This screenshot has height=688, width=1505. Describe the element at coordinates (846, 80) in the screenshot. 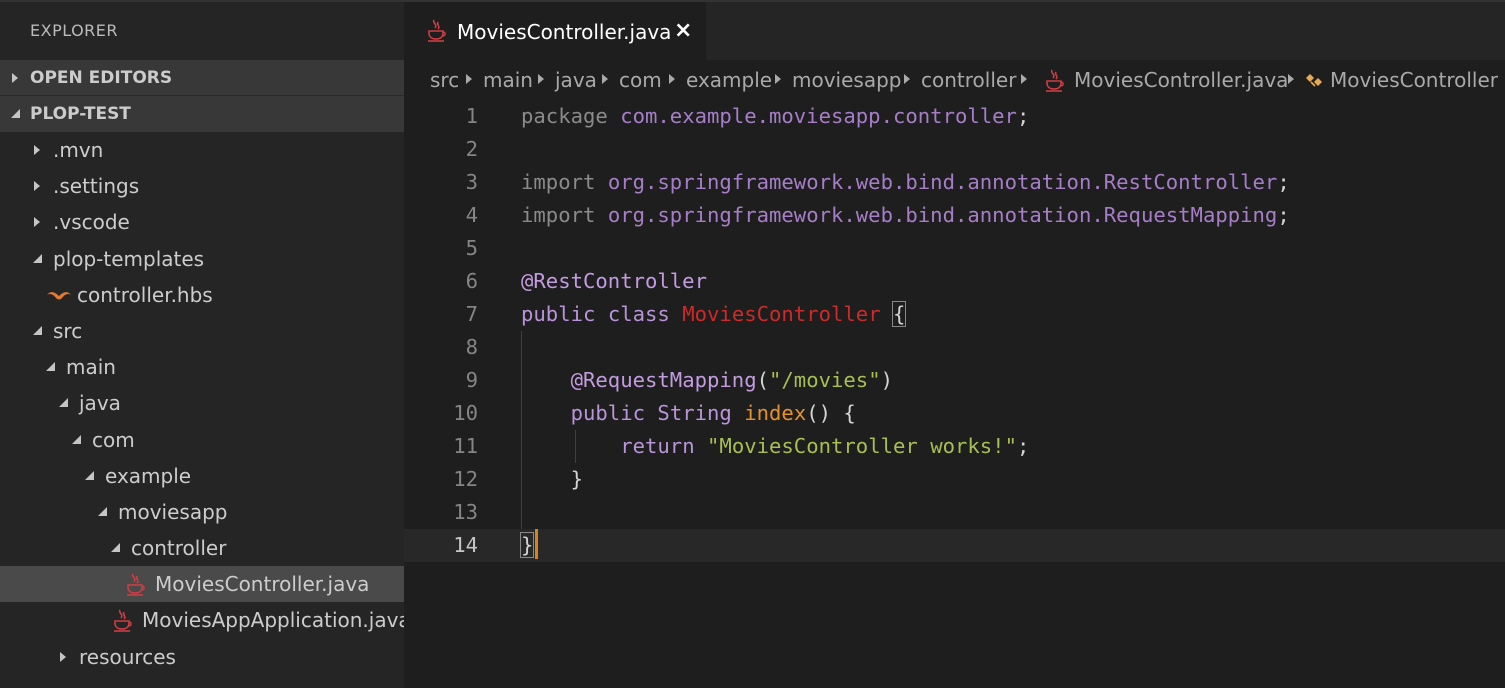

I see `breadcrumb-item-moviesapp: moviesapp` at that location.